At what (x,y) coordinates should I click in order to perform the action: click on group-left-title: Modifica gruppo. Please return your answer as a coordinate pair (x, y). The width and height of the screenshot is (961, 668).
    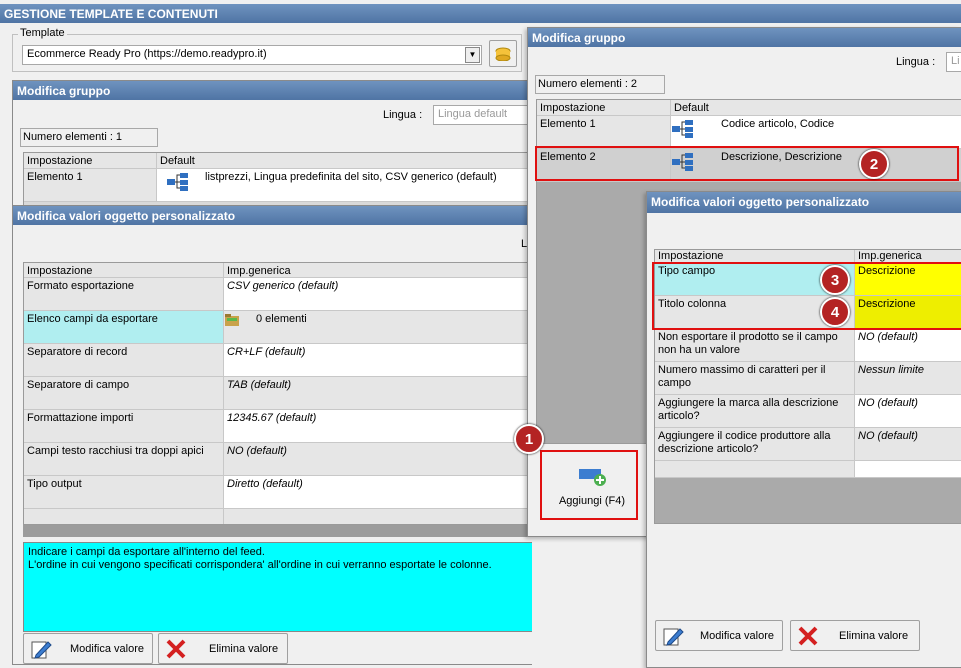
    Looking at the image, I should click on (272, 90).